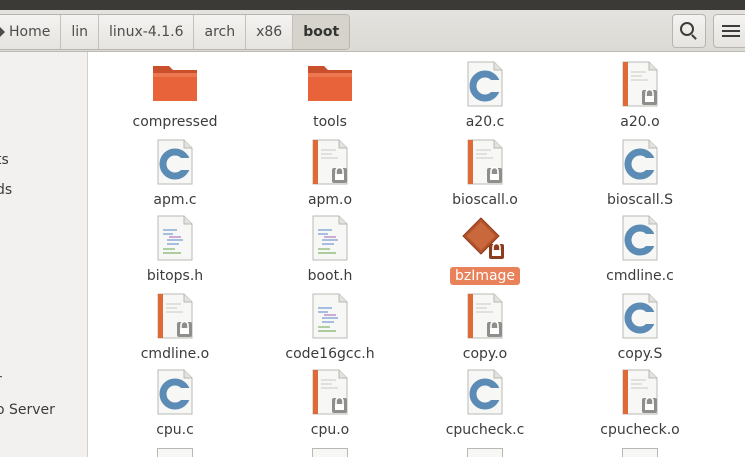  Describe the element at coordinates (321, 32) in the screenshot. I see `breadcrumb-boot: boot` at that location.